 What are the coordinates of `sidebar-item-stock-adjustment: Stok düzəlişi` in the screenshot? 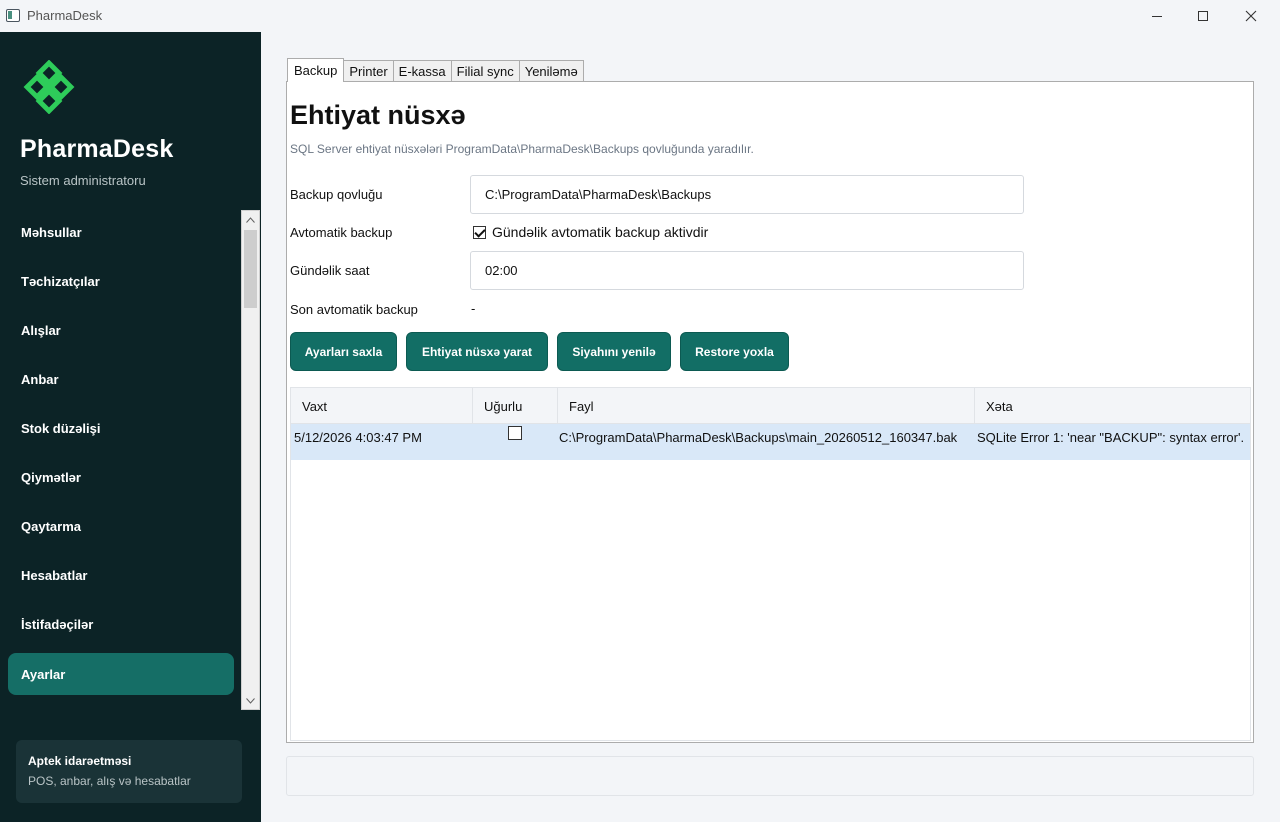 It's located at (121, 428).